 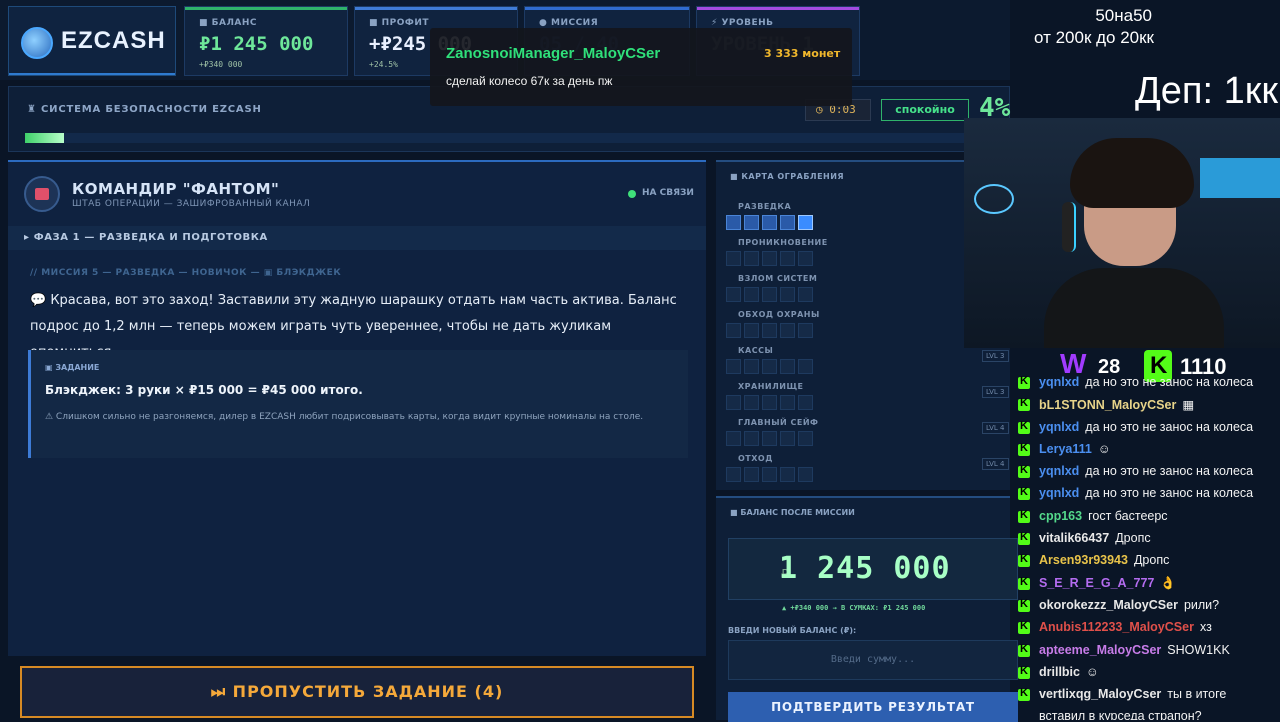 What do you see at coordinates (1104, 560) in the screenshot?
I see `chat-username: Arsen93r93943 Дропс` at bounding box center [1104, 560].